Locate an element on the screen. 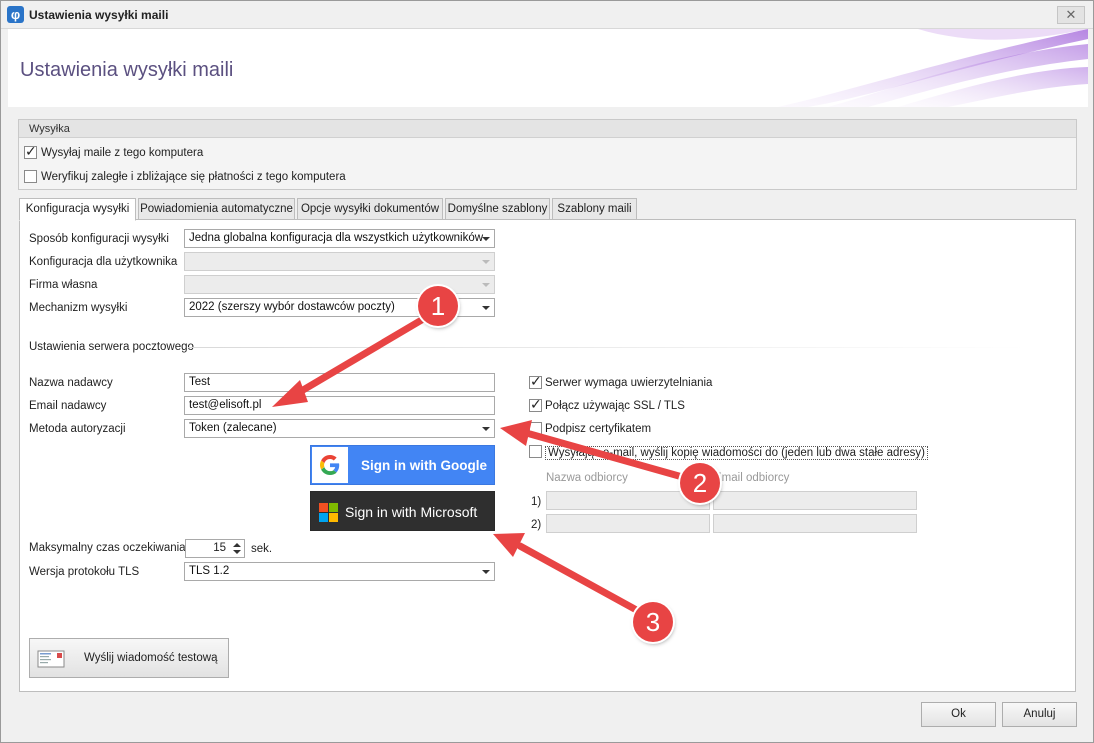 Image resolution: width=1094 pixels, height=743 pixels. user-config-select is located at coordinates (339, 261).